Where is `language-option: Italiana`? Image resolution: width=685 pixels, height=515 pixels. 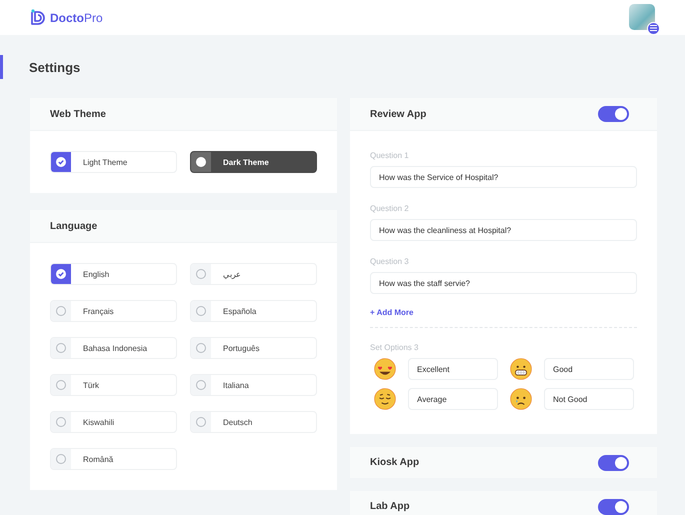 language-option: Italiana is located at coordinates (253, 385).